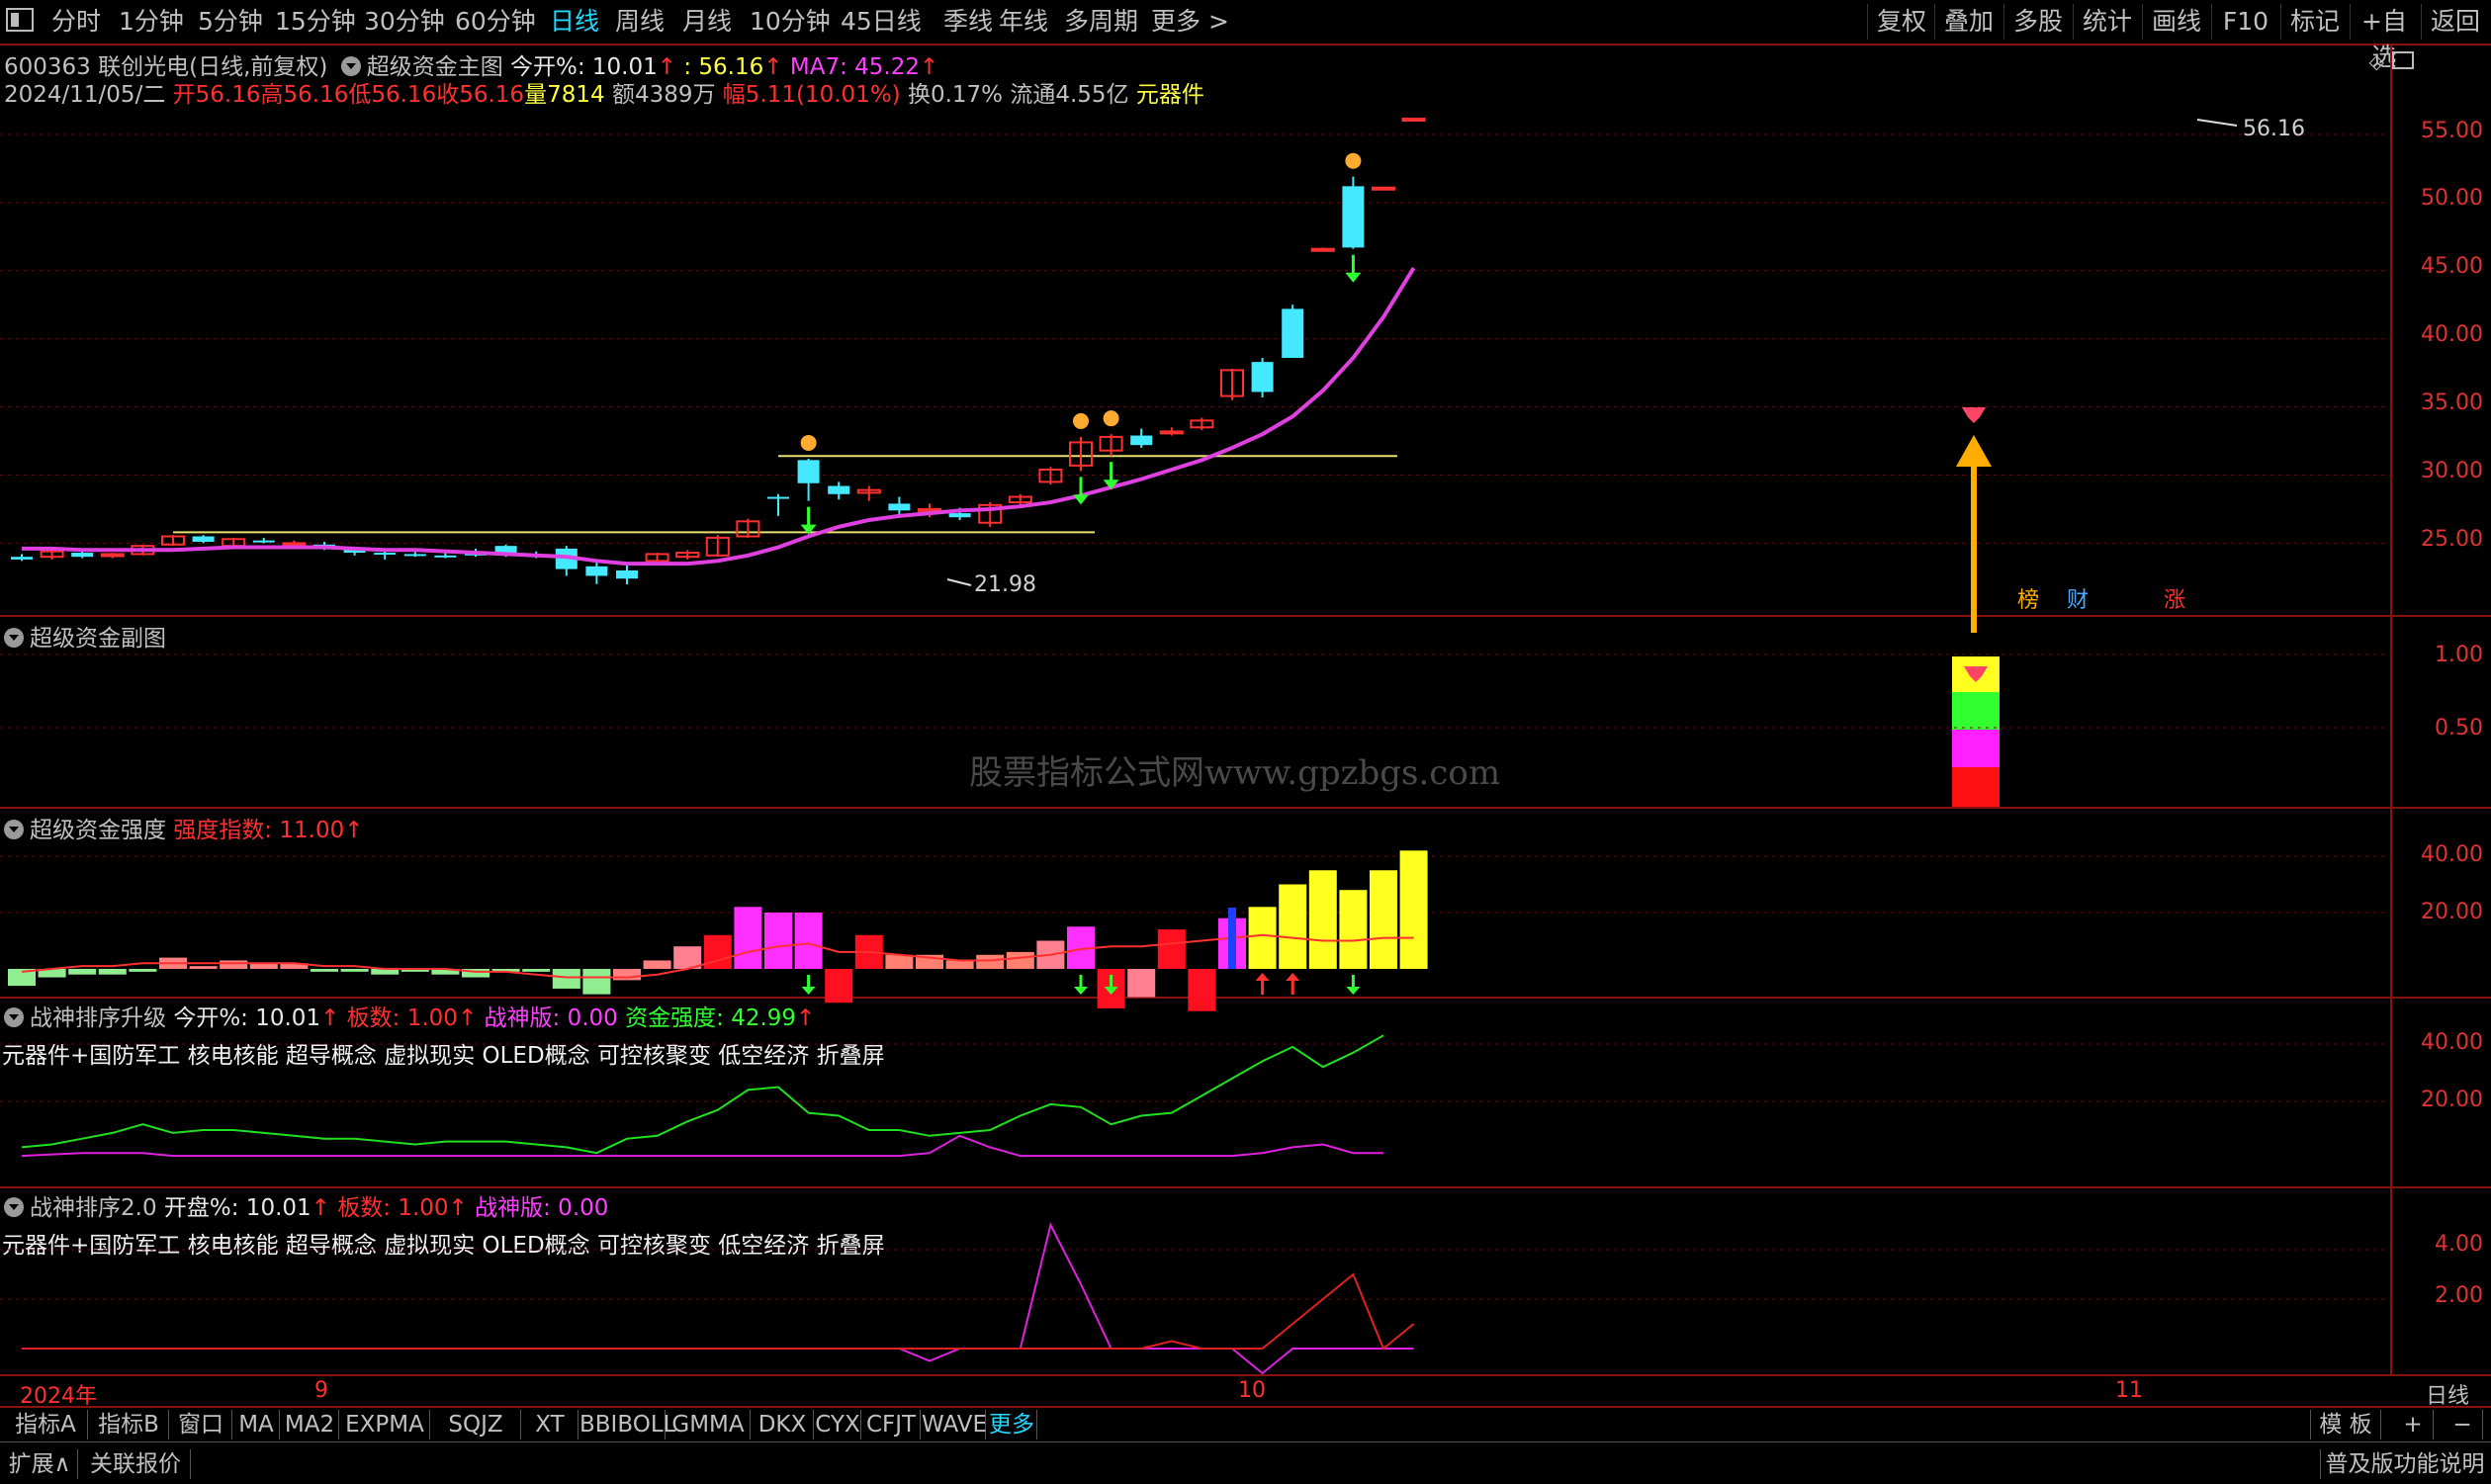 Image resolution: width=2491 pixels, height=1484 pixels. What do you see at coordinates (1005, 584) in the screenshot?
I see `low-price-label: 21.98` at bounding box center [1005, 584].